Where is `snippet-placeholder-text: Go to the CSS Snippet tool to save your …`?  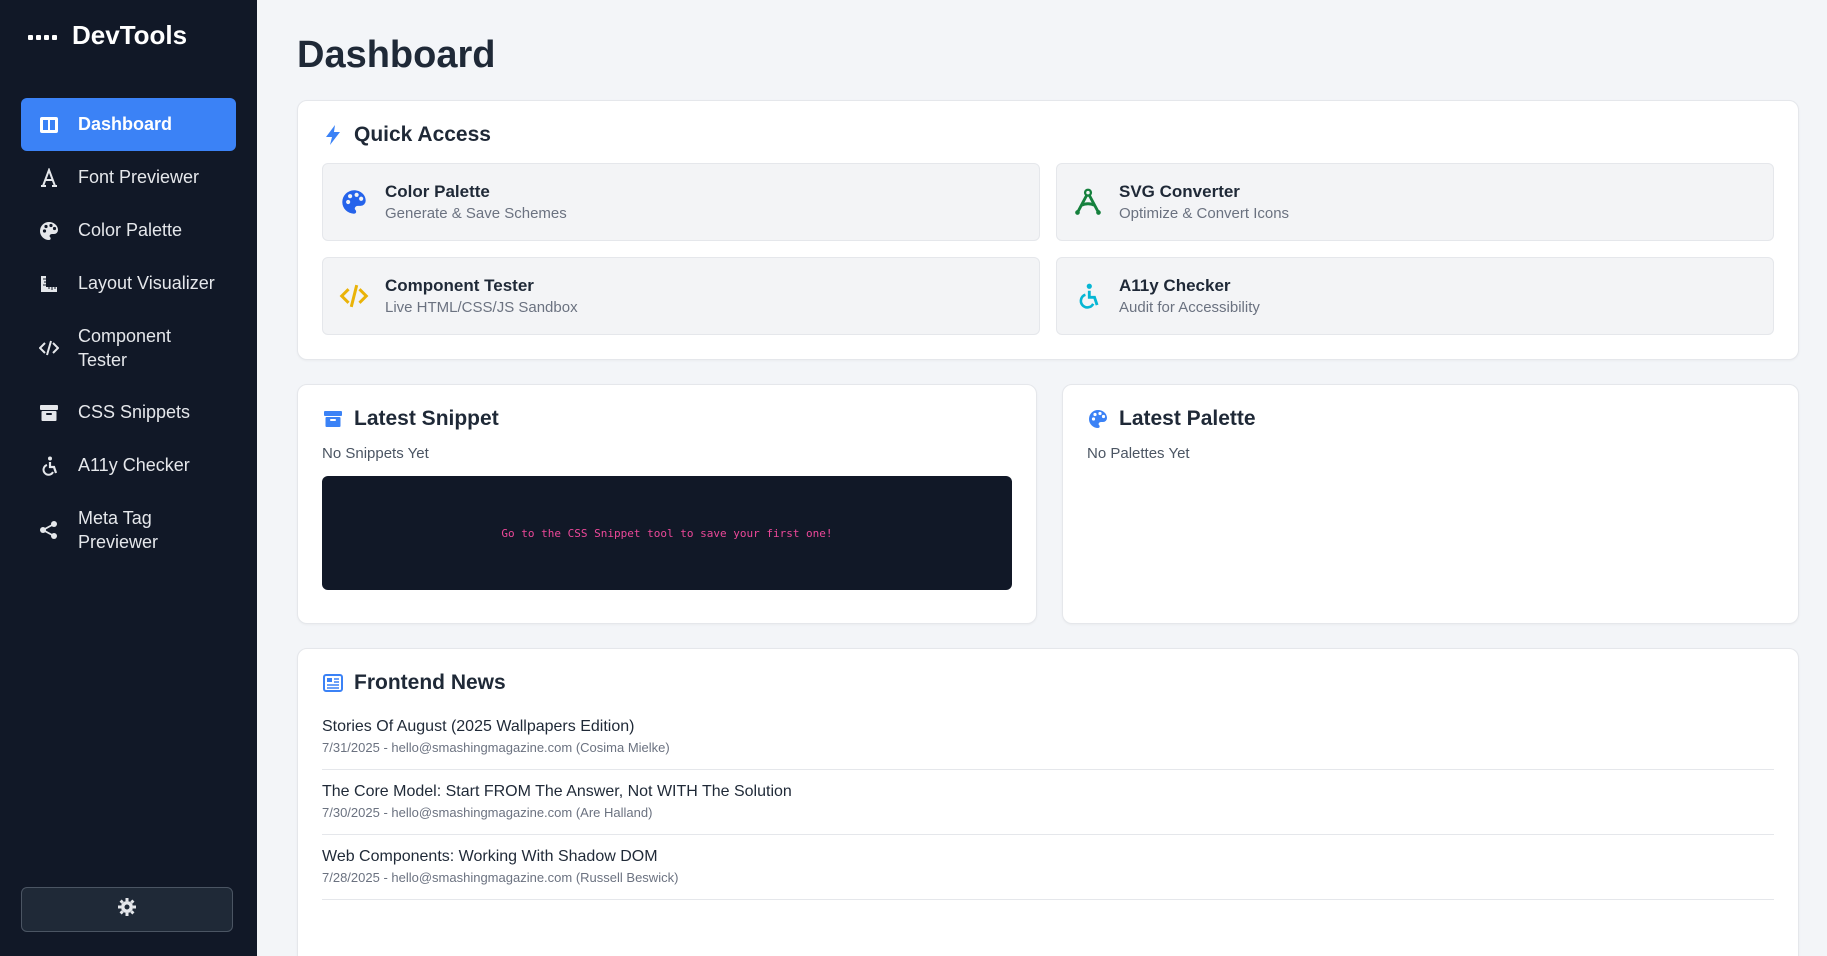
snippet-placeholder-text: Go to the CSS Snippet tool to save your … is located at coordinates (667, 533).